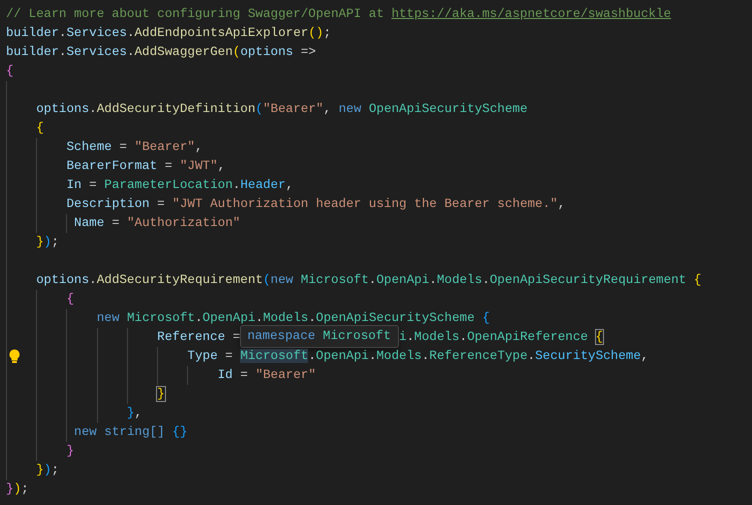 The width and height of the screenshot is (752, 505). Describe the element at coordinates (267, 375) in the screenshot. I see `code-text: Id = "Bearer"` at that location.